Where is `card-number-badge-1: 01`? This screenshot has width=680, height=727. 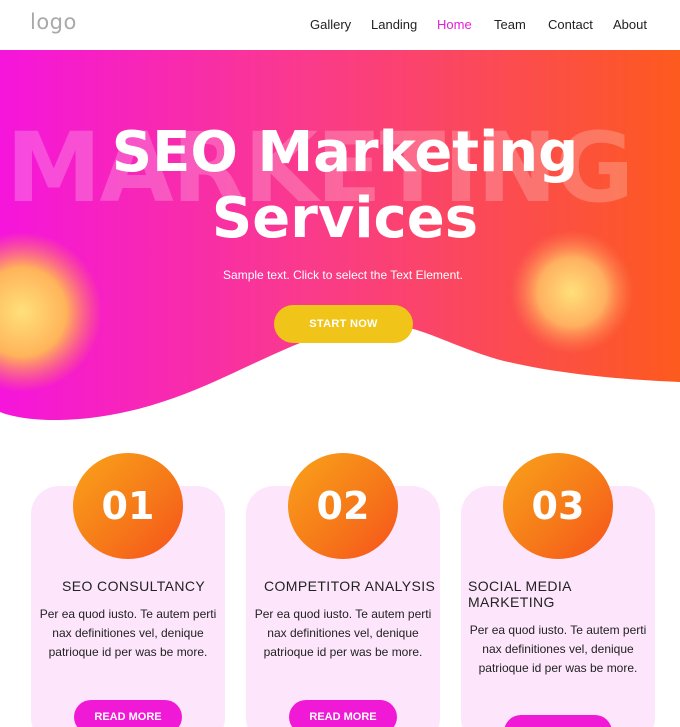 card-number-badge-1: 01 is located at coordinates (128, 506).